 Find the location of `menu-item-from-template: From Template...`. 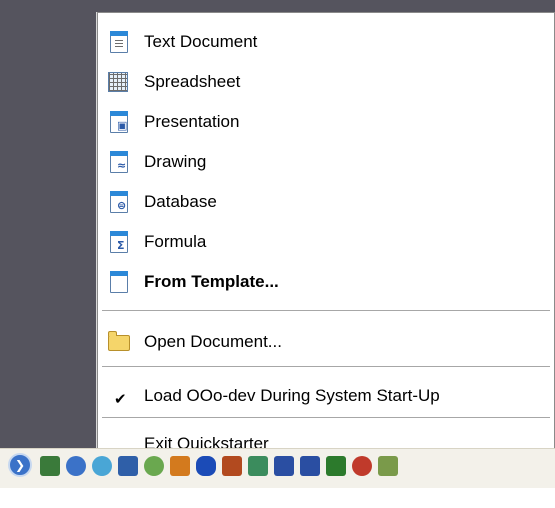

menu-item-from-template: From Template... is located at coordinates (326, 282).